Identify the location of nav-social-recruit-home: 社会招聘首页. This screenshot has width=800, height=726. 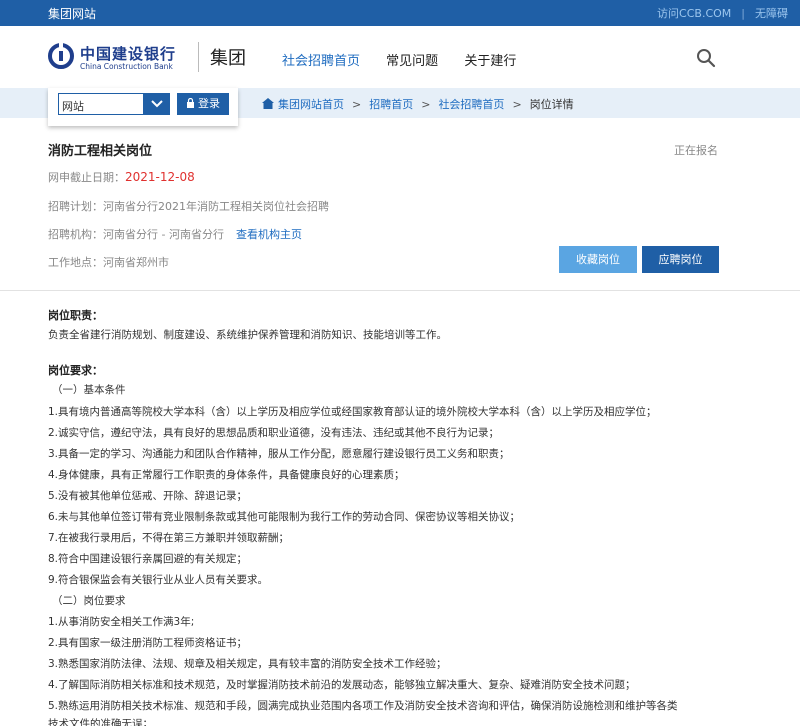
(321, 61).